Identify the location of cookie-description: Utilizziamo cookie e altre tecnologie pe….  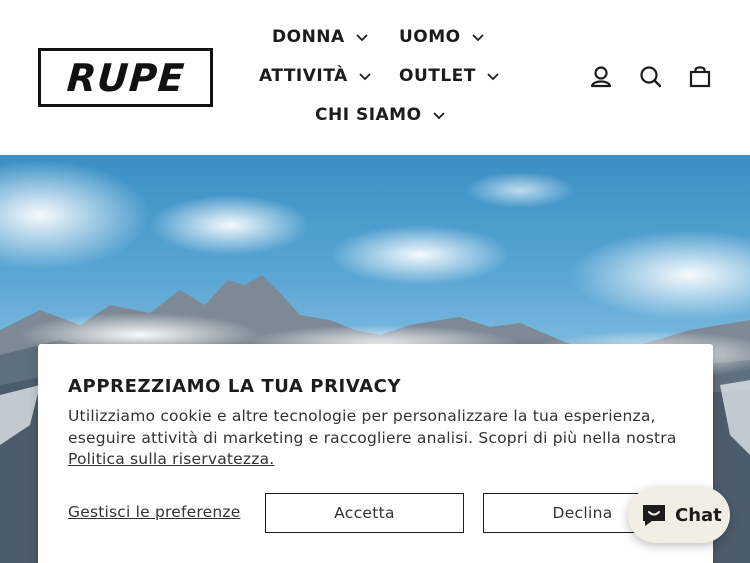
(380, 438).